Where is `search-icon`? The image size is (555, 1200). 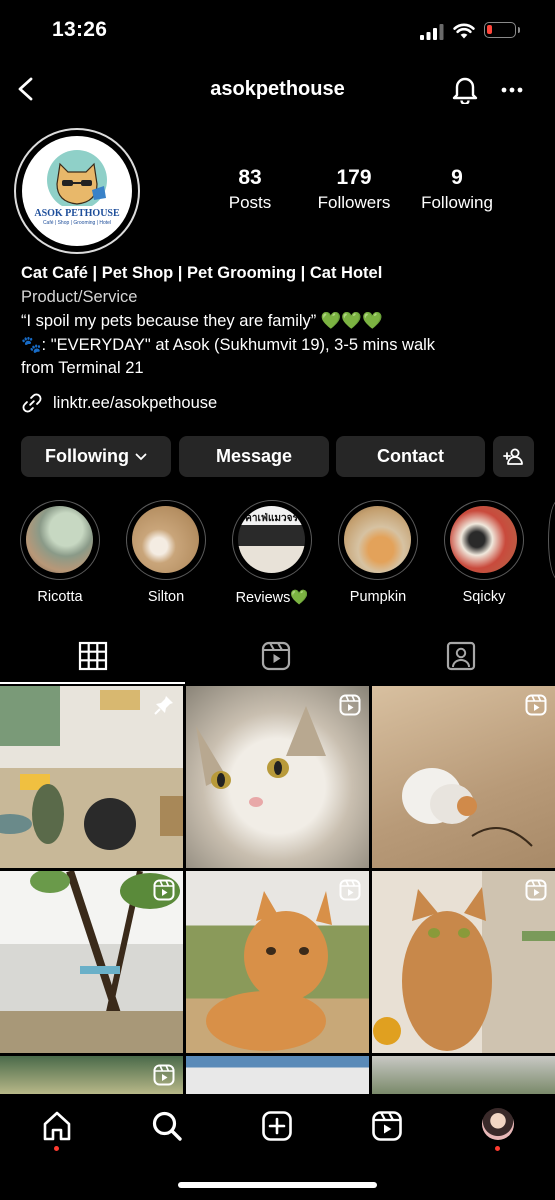 search-icon is located at coordinates (167, 1126).